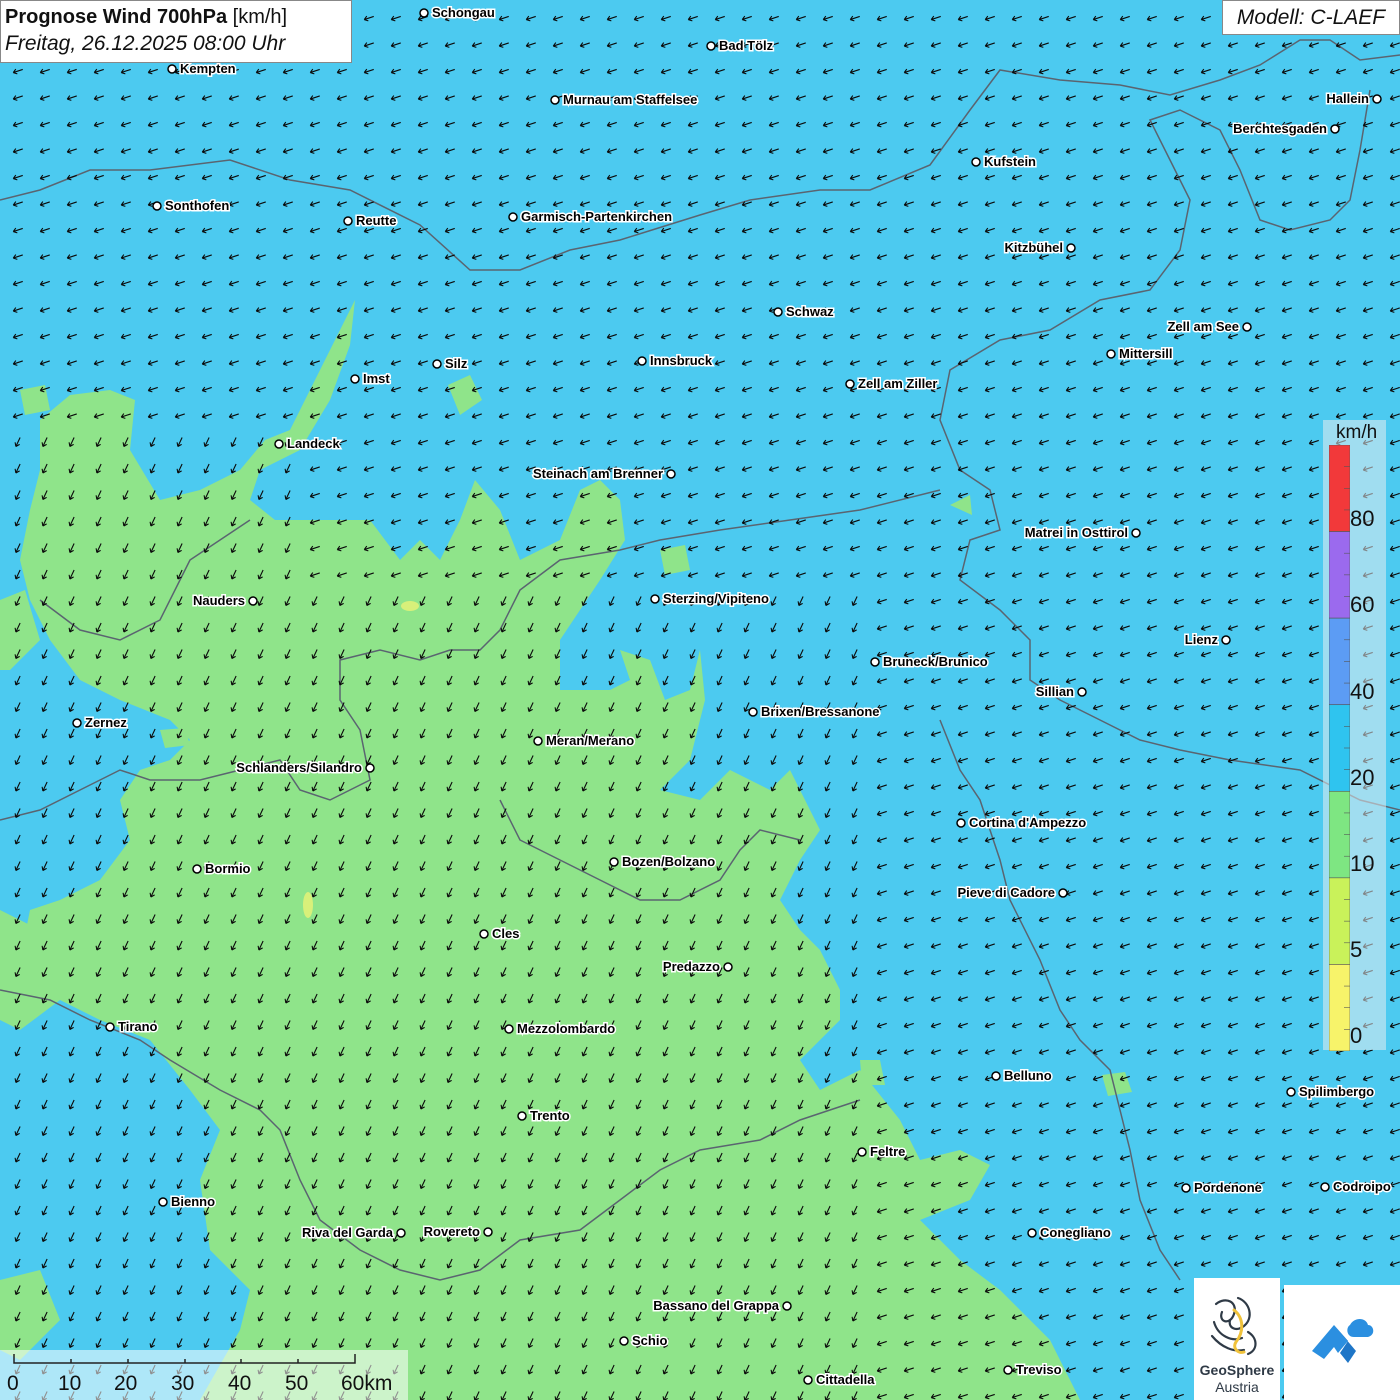 Image resolution: width=1400 pixels, height=1400 pixels. What do you see at coordinates (219, 600) in the screenshot?
I see `city-label: Nauders` at bounding box center [219, 600].